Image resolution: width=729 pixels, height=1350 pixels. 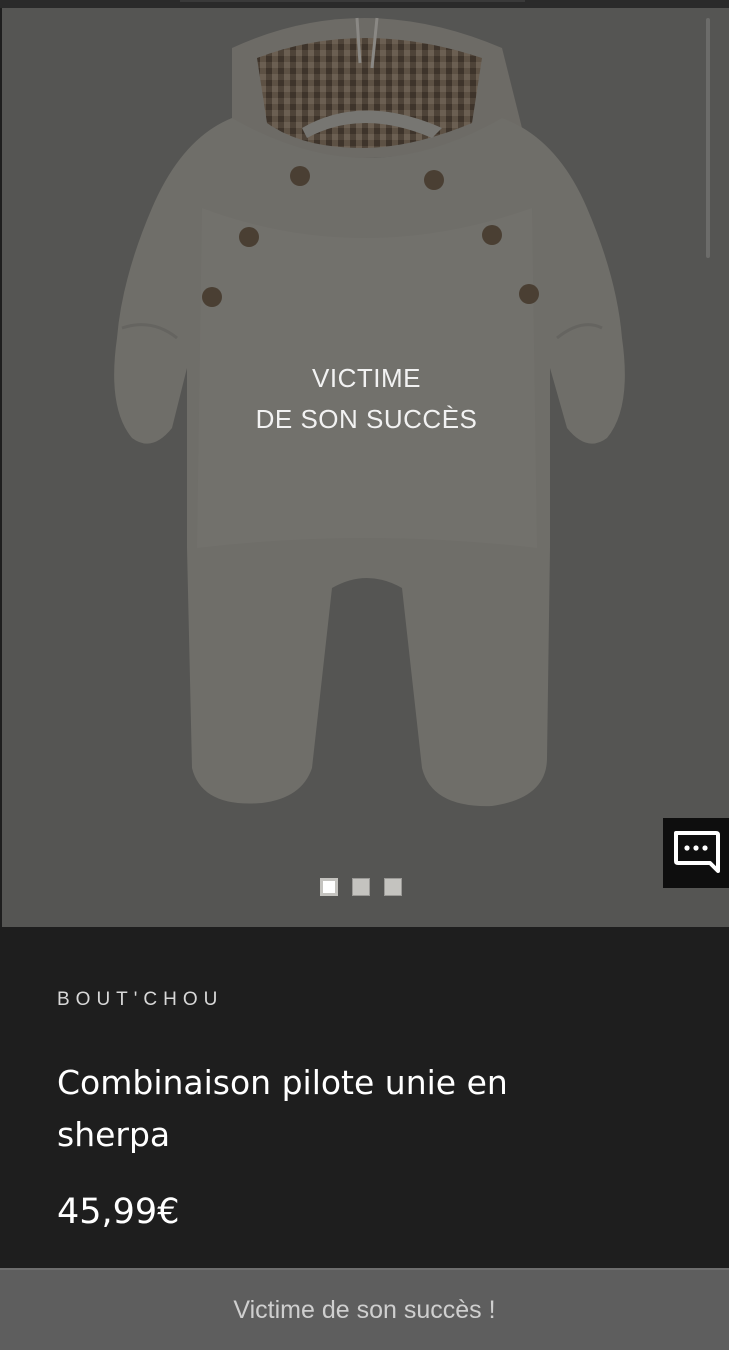 What do you see at coordinates (366, 378) in the screenshot?
I see `overlay-line-1: VICTIME` at bounding box center [366, 378].